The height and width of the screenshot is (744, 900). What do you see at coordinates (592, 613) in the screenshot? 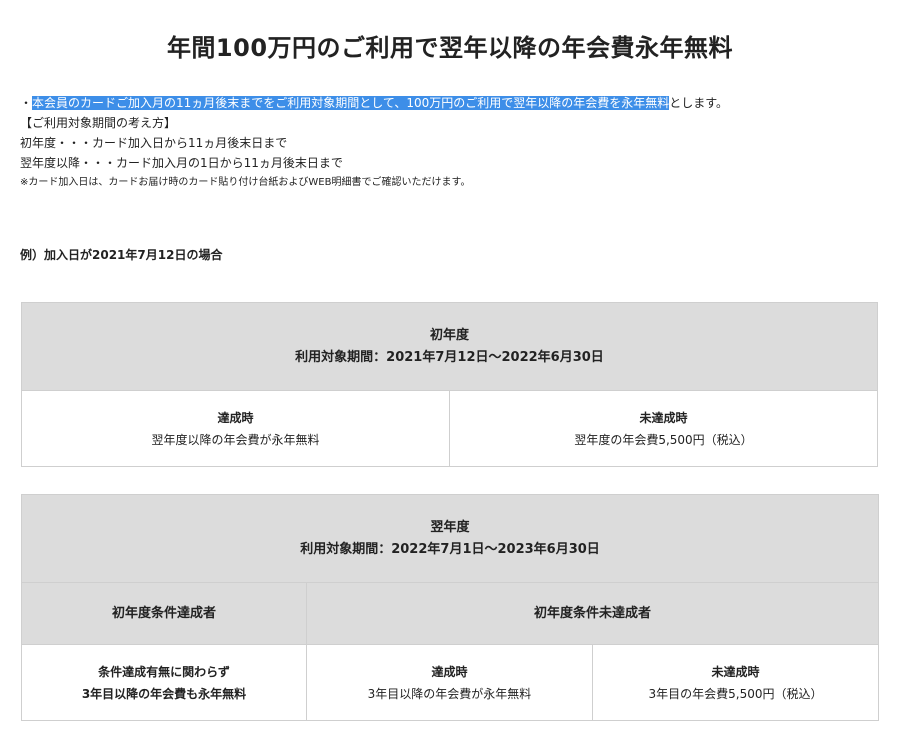
I see `non-achiever-column-header: 初年度条件未達成者` at bounding box center [592, 613].